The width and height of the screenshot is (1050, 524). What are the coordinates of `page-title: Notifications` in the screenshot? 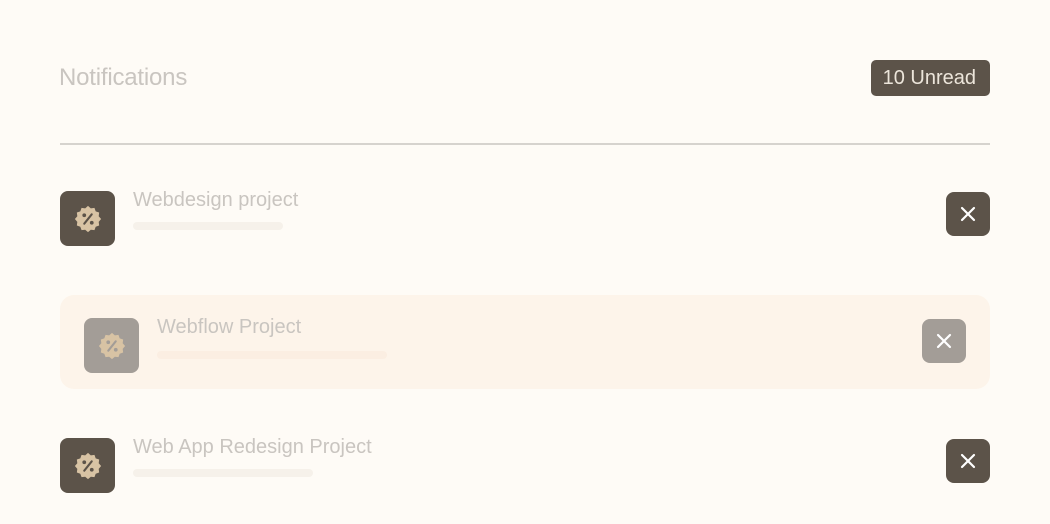 It's located at (123, 77).